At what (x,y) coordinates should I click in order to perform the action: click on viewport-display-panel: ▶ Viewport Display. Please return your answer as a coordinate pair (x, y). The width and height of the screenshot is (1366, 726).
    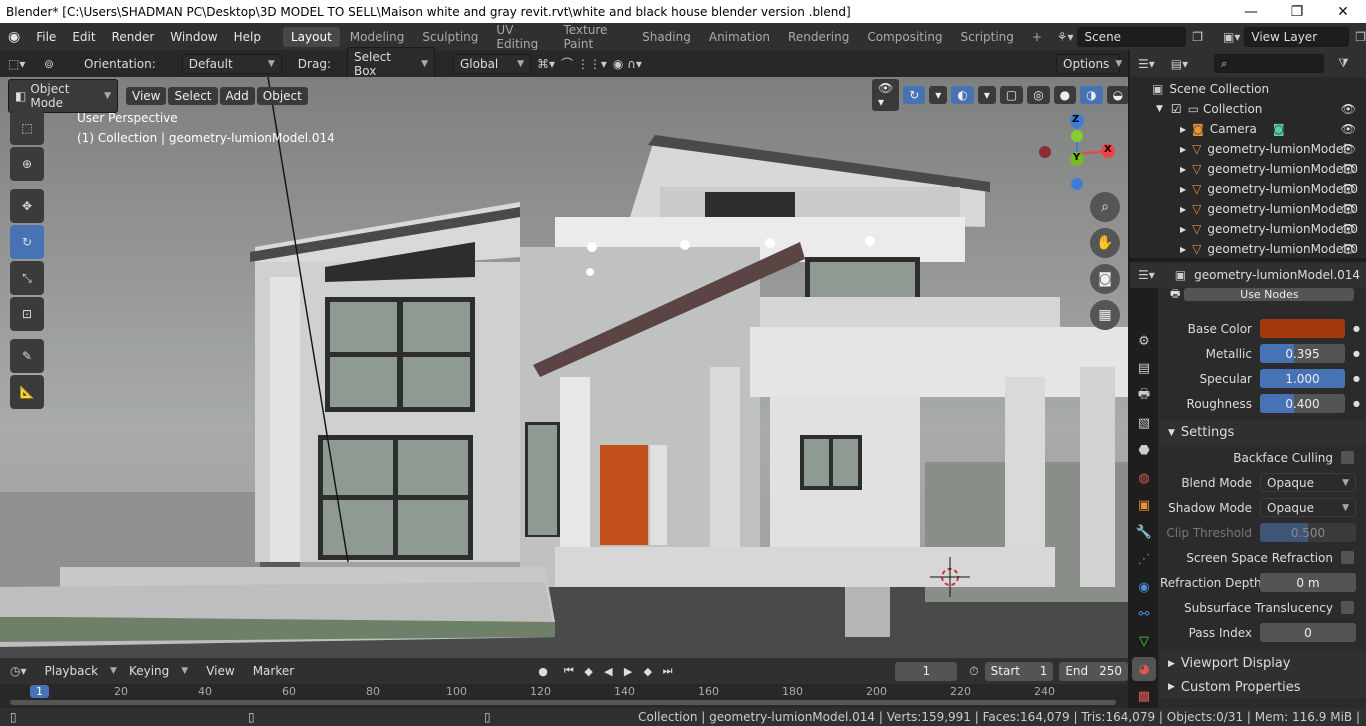
    Looking at the image, I should click on (1263, 663).